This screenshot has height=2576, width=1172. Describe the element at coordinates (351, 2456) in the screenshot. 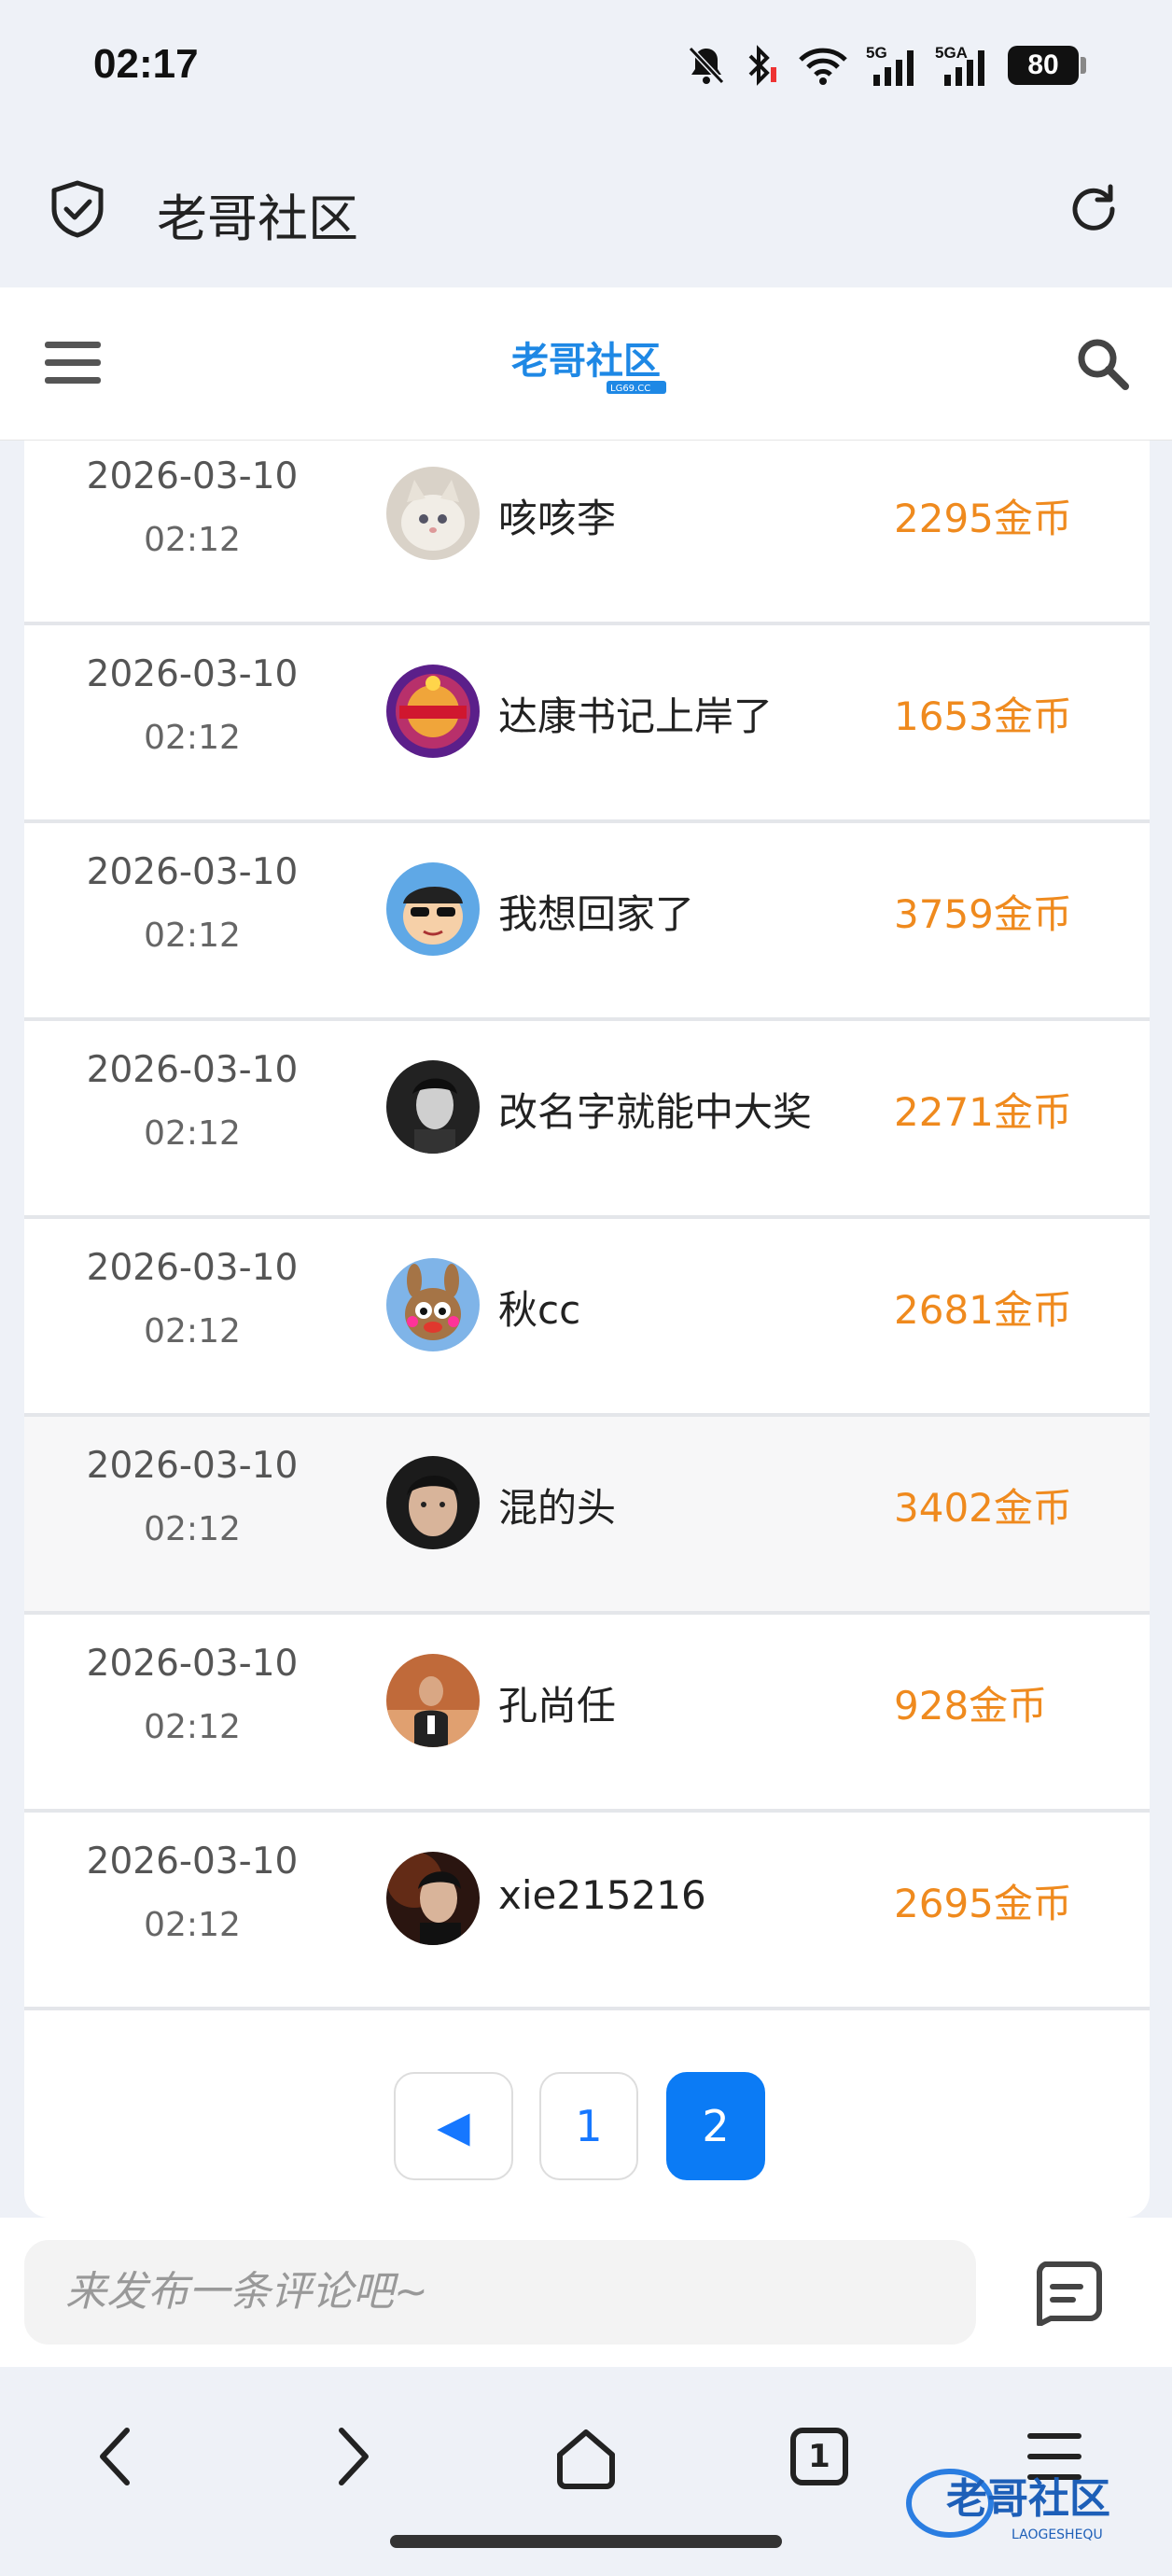

I see `forward-icon` at that location.